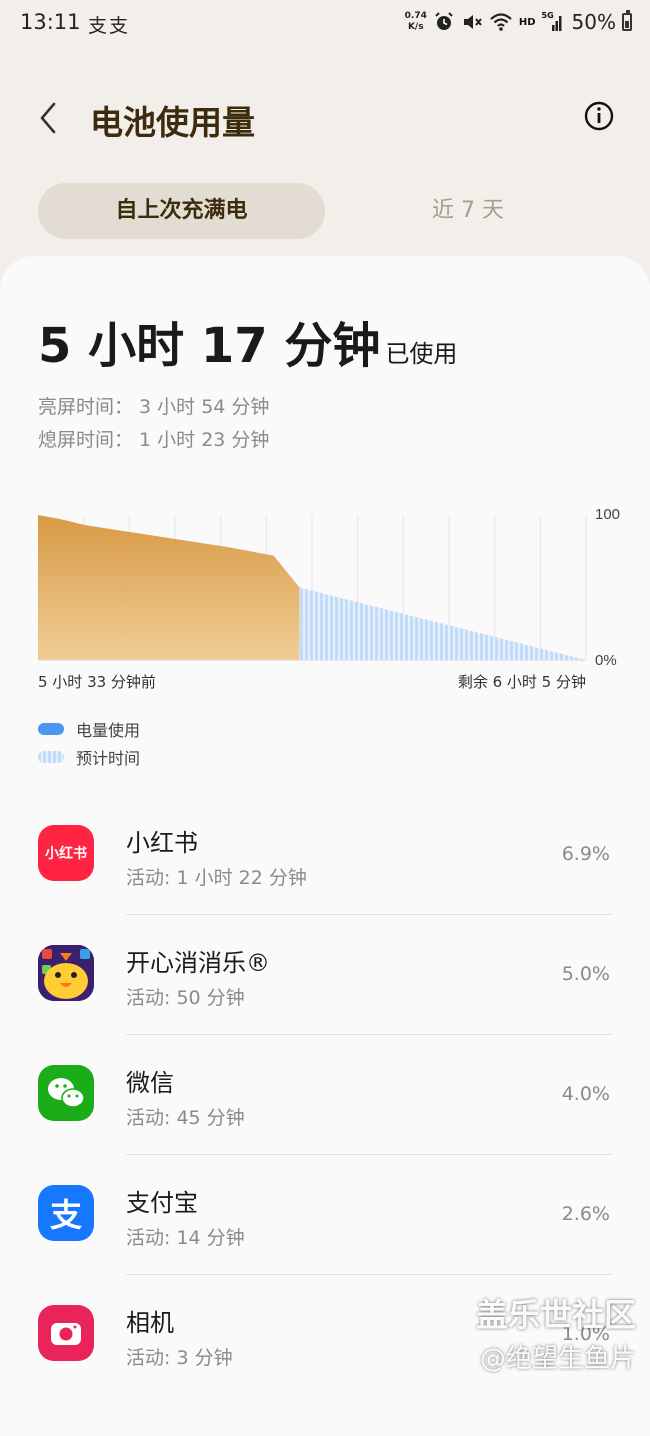 The width and height of the screenshot is (650, 1436). Describe the element at coordinates (181, 211) in the screenshot. I see `tab-since-full-charge: 自上次充满电` at that location.